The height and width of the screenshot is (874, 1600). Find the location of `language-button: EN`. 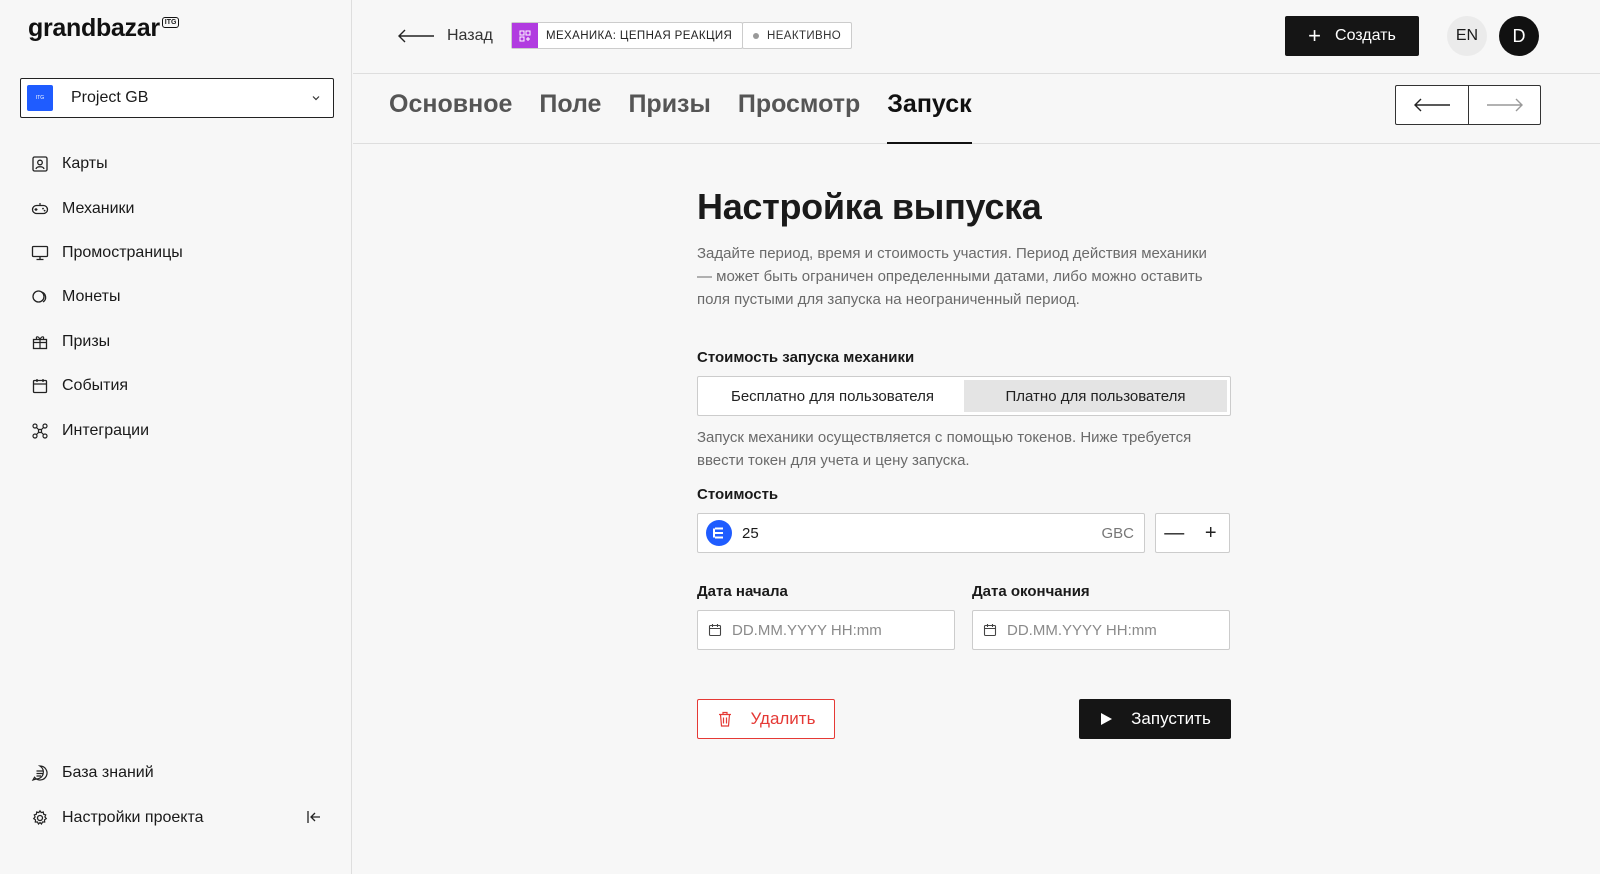

language-button: EN is located at coordinates (1467, 36).